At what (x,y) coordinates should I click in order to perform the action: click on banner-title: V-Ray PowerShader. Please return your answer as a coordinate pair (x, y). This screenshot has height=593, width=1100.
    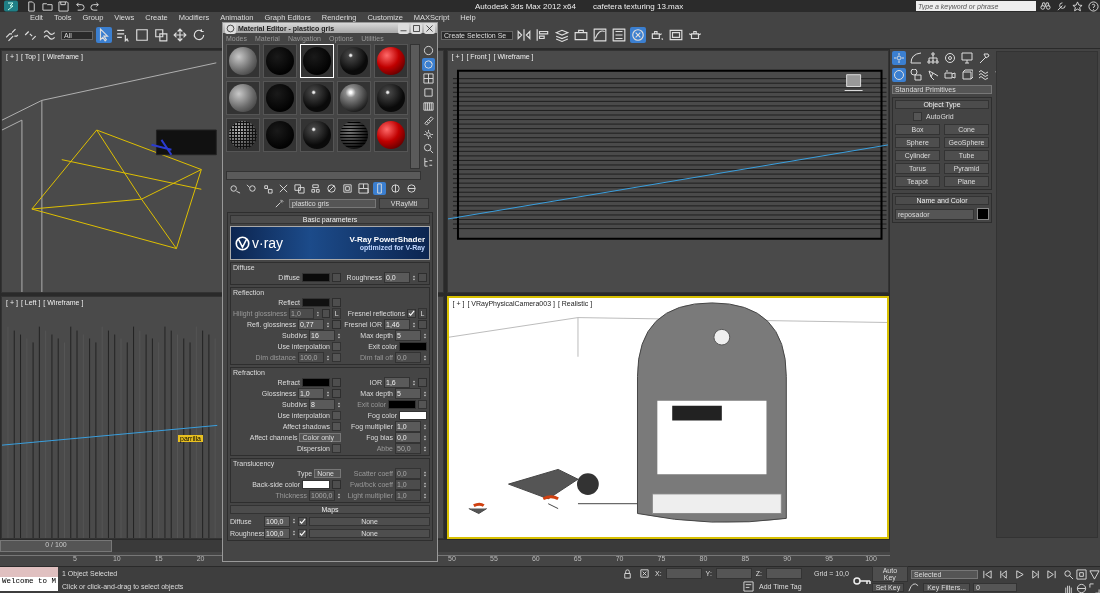
    Looking at the image, I should click on (387, 239).